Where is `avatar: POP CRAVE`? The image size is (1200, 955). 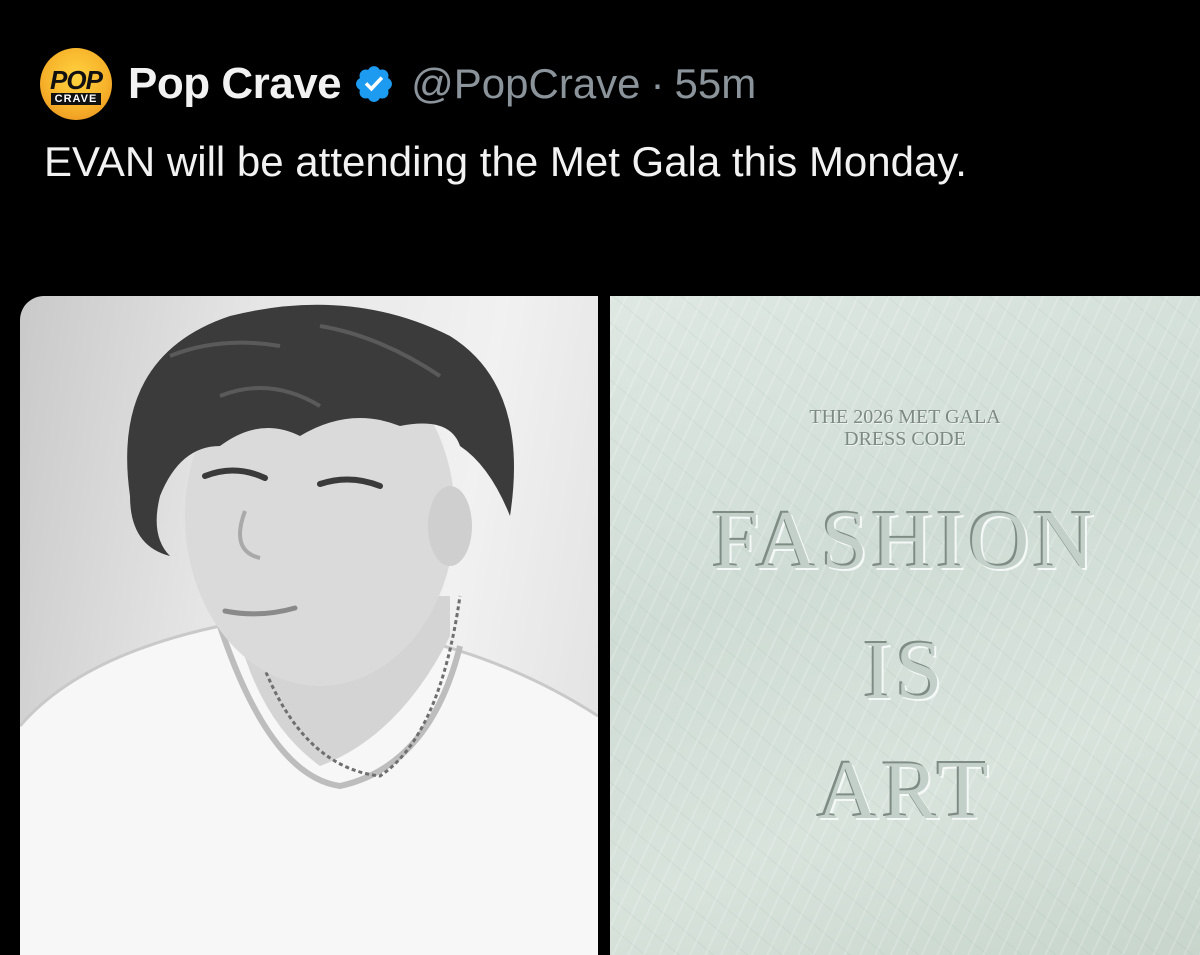
avatar: POP CRAVE is located at coordinates (76, 84).